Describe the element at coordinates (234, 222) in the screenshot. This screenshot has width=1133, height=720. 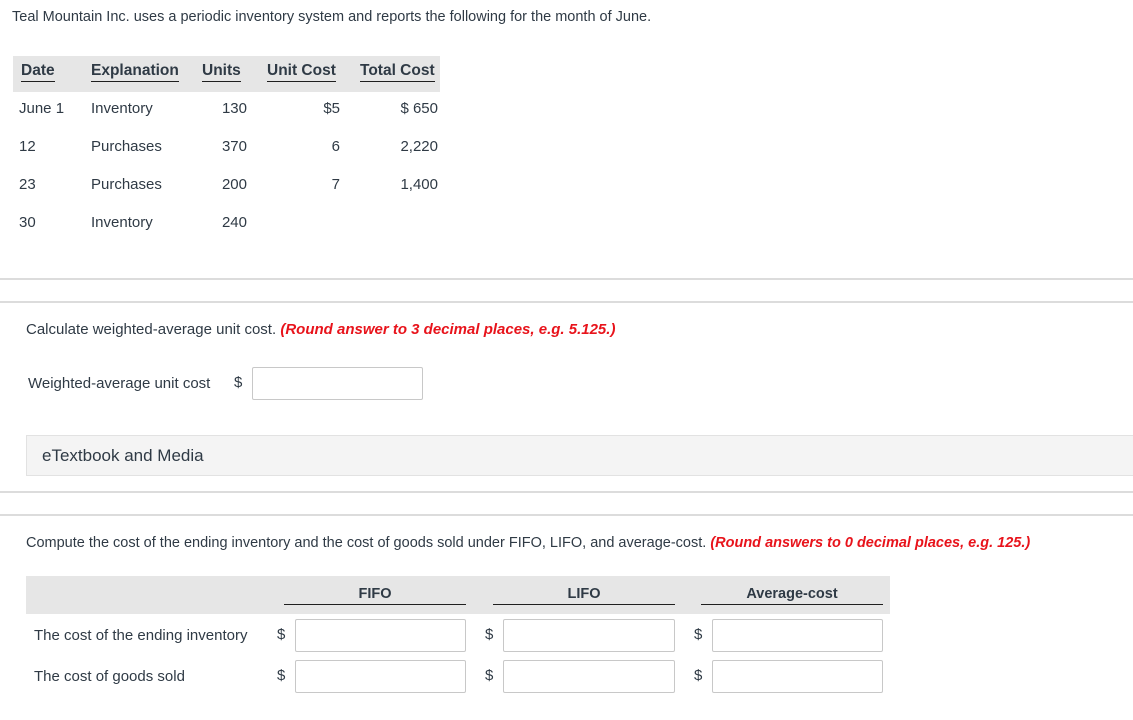
I see `row-units: 240` at that location.